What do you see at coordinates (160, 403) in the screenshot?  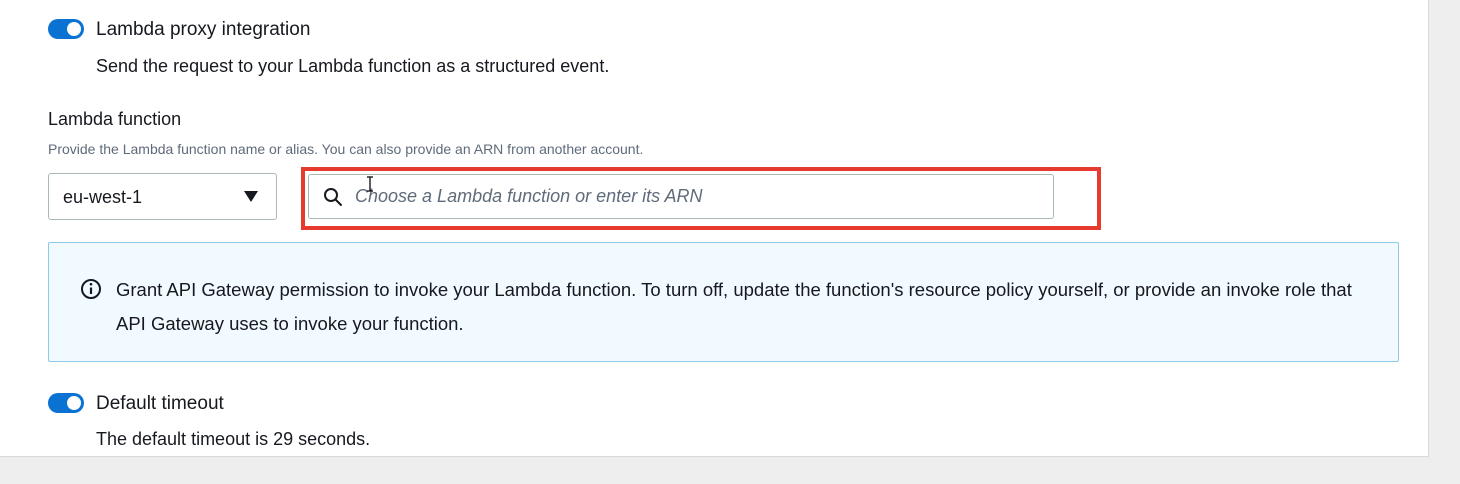 I see `default-timeout-label: Default timeout` at bounding box center [160, 403].